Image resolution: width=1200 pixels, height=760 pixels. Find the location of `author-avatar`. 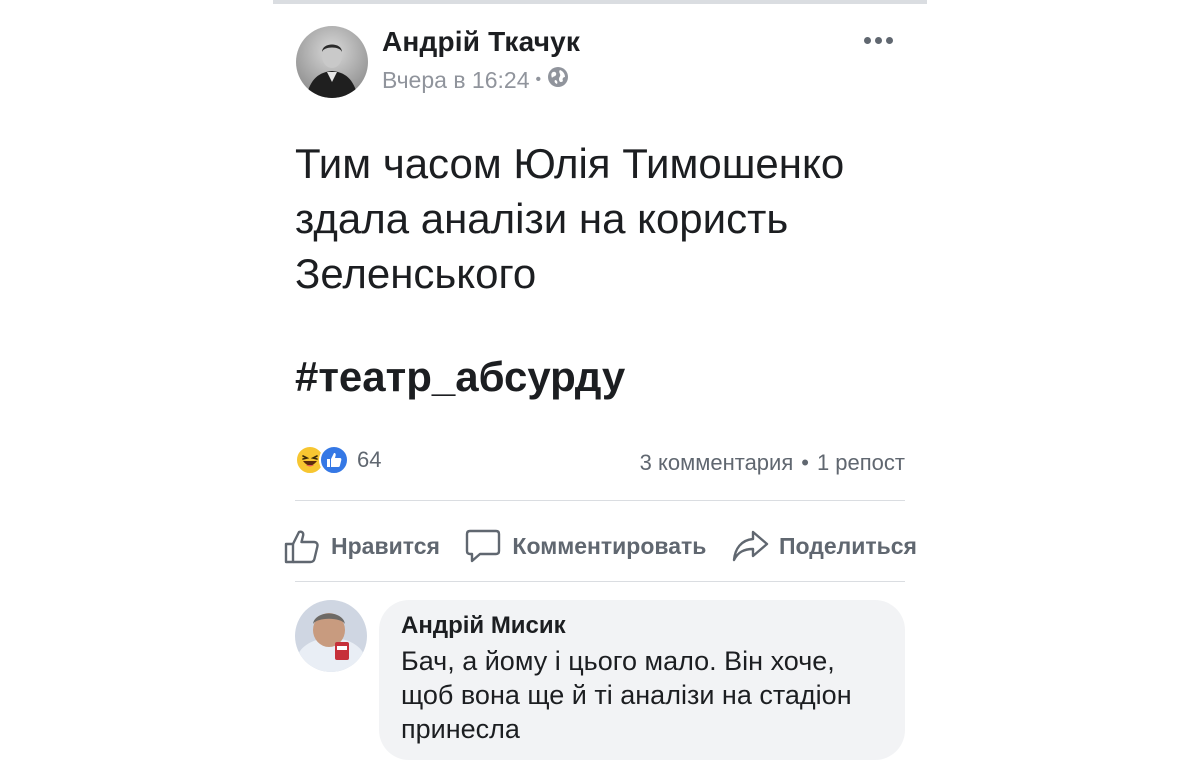

author-avatar is located at coordinates (332, 62).